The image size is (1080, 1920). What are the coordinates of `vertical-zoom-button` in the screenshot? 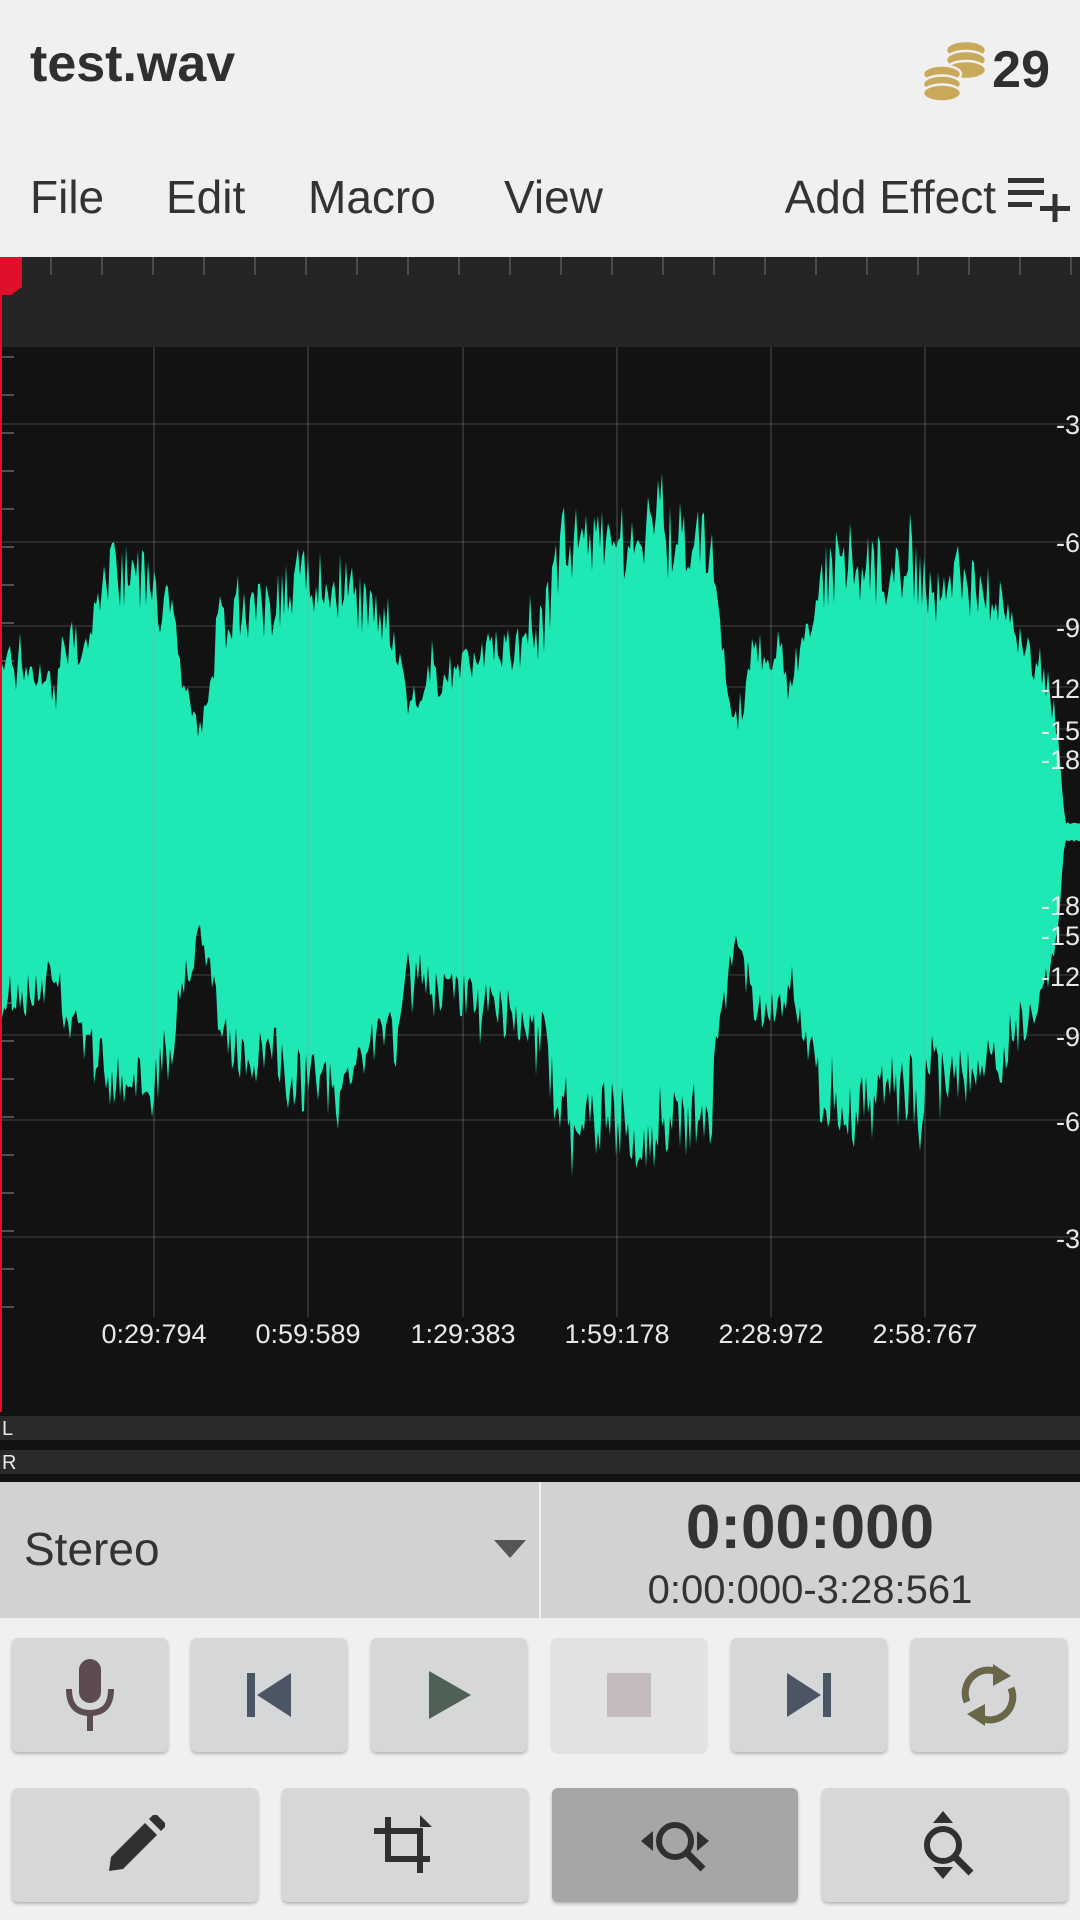 It's located at (945, 1845).